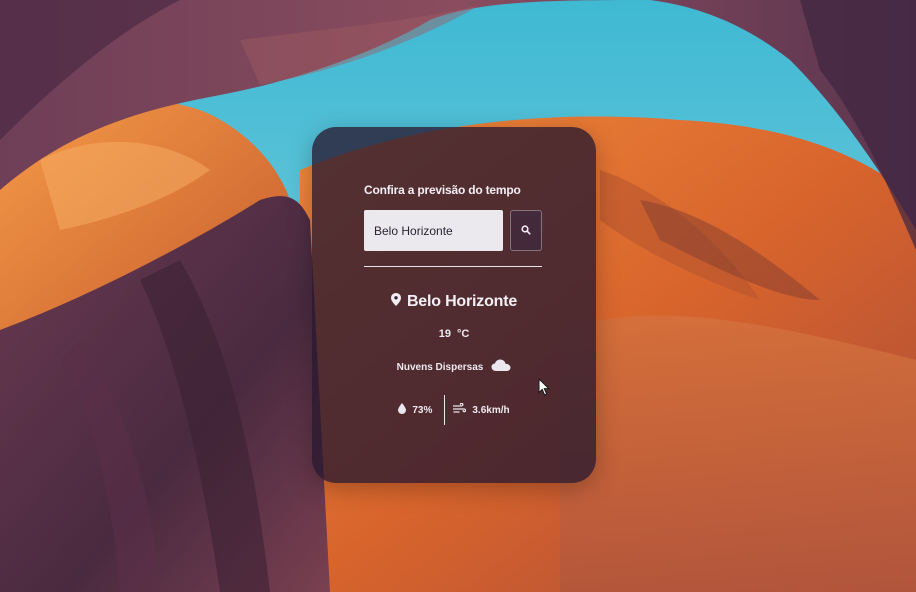 The width and height of the screenshot is (916, 592). Describe the element at coordinates (422, 410) in the screenshot. I see `humidity-value: 73%` at that location.